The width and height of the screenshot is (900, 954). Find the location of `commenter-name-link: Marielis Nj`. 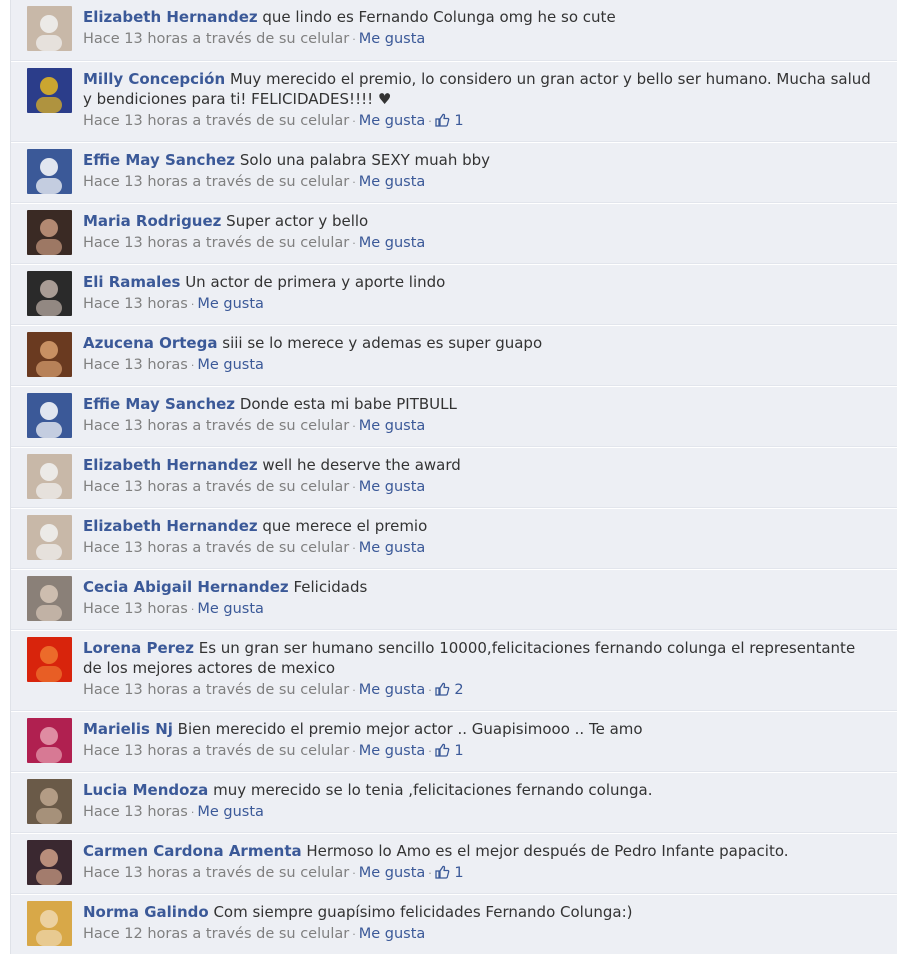

commenter-name-link: Marielis Nj is located at coordinates (128, 729).